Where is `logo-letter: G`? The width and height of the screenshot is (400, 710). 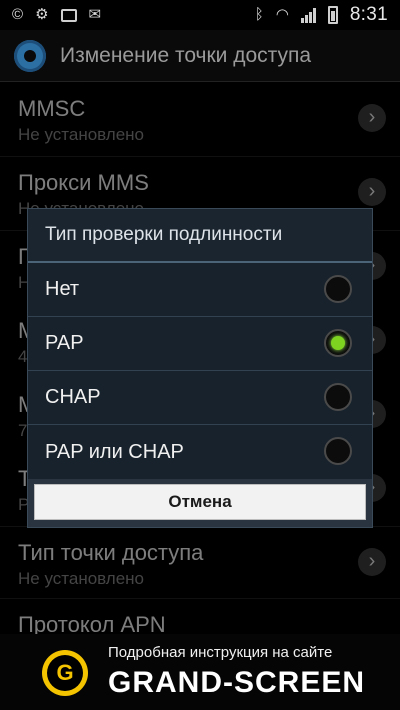
logo-letter: G is located at coordinates (65, 673).